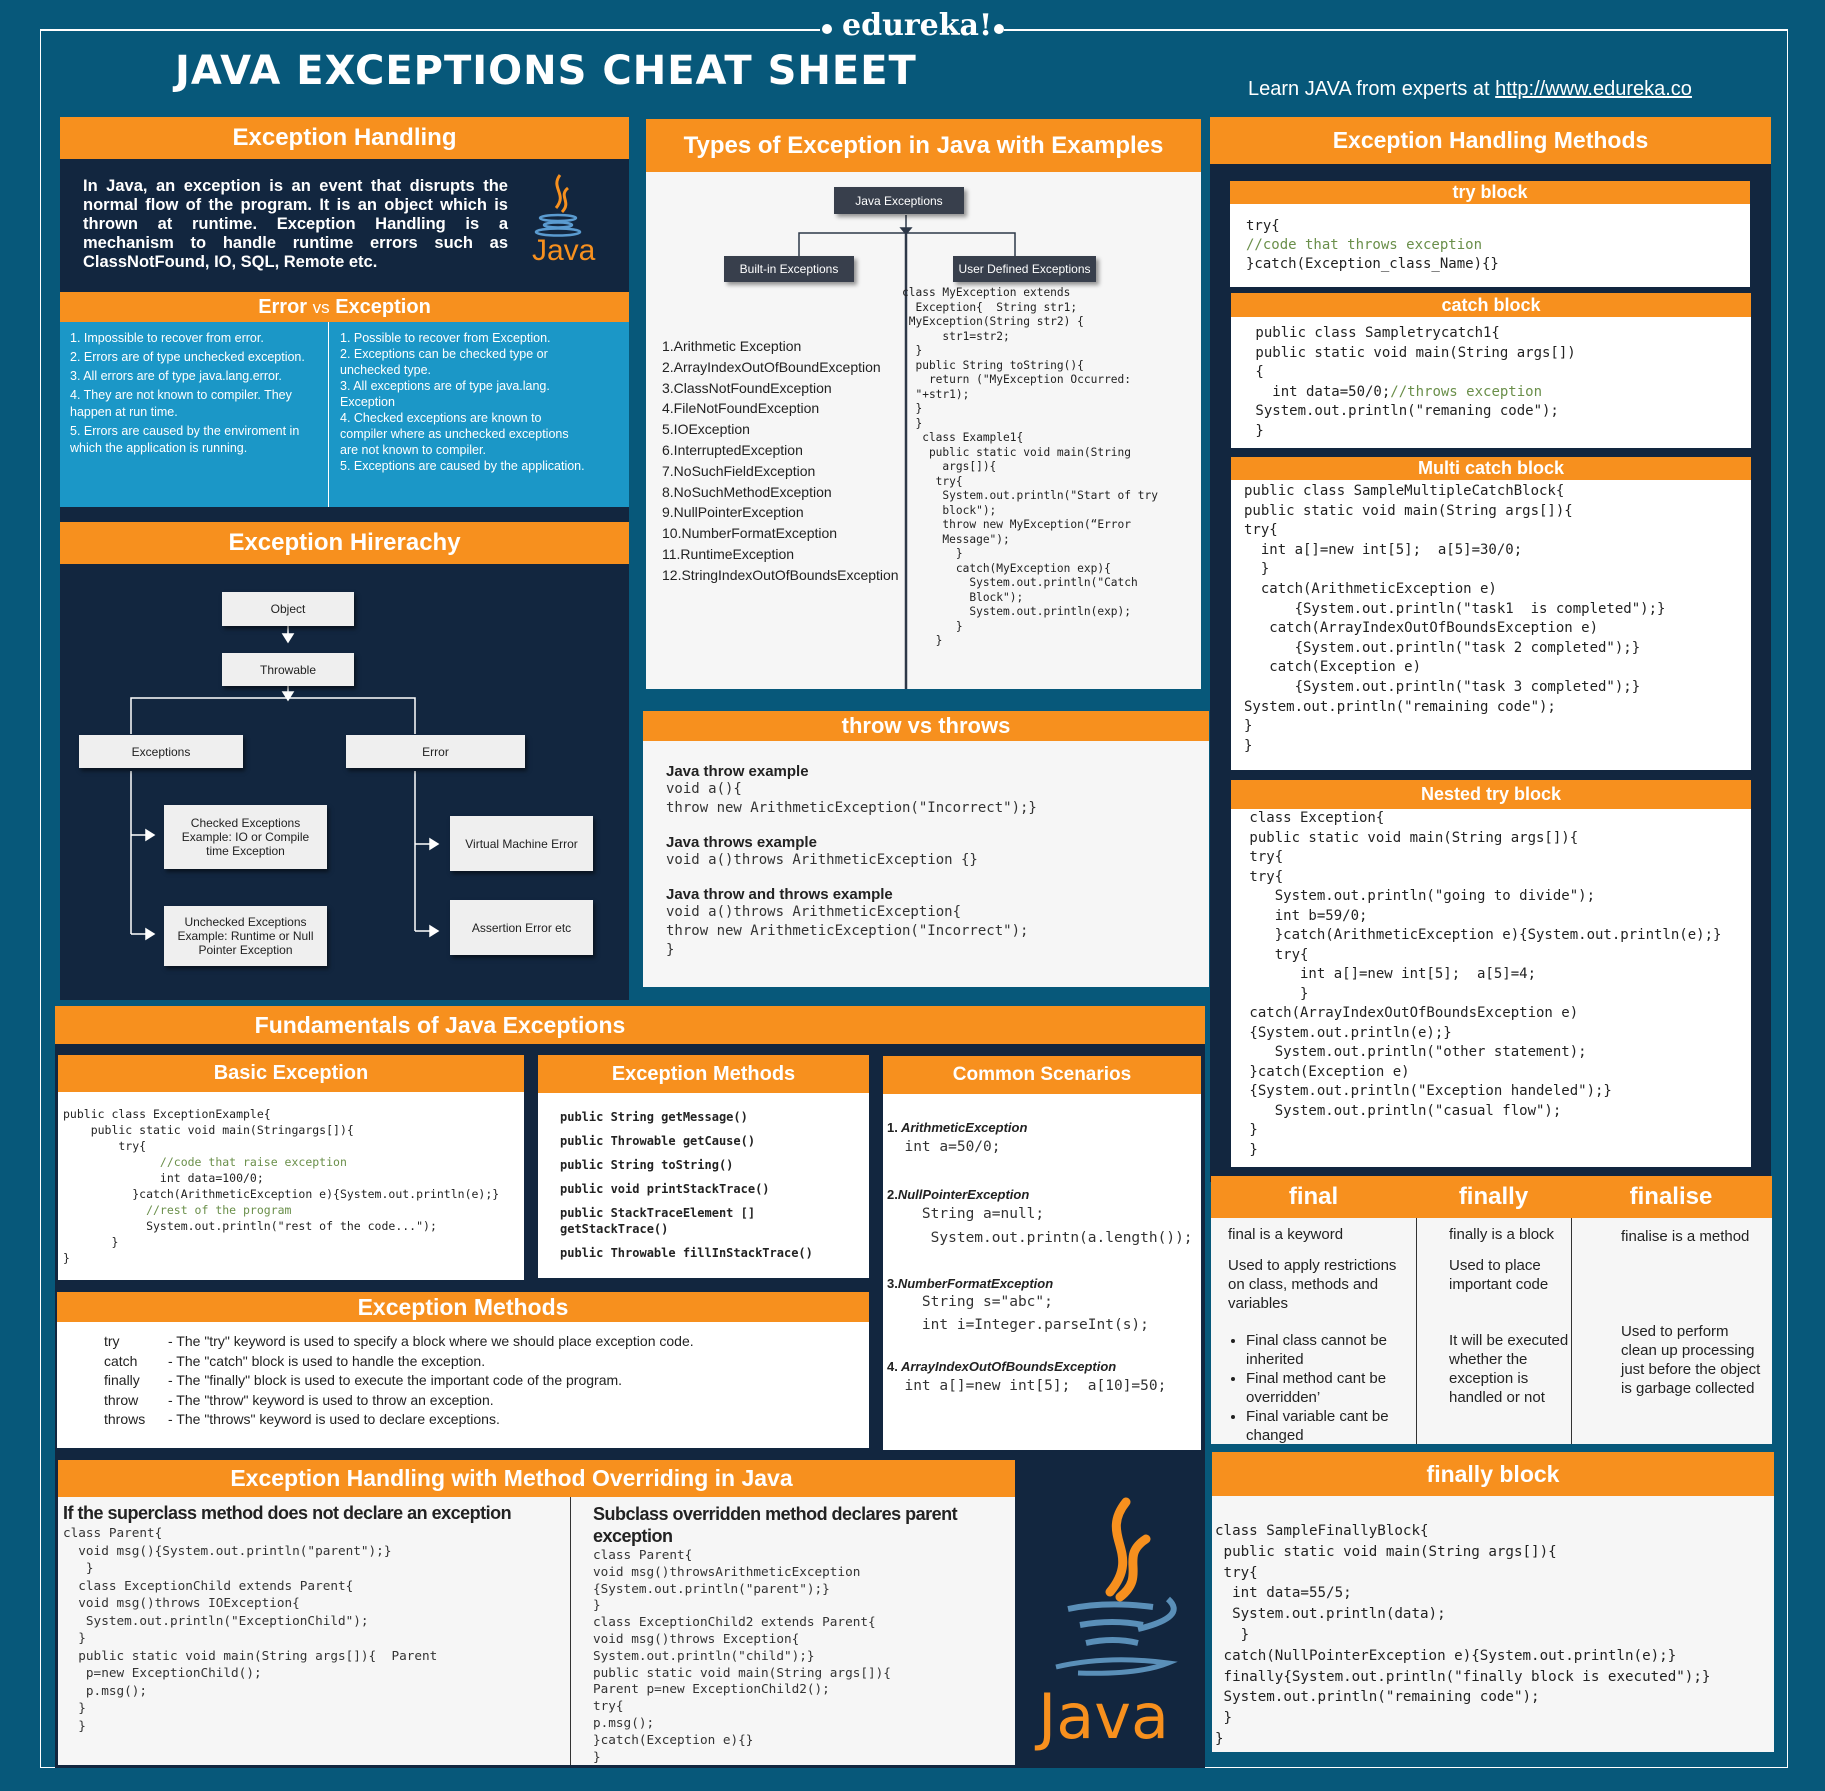 This screenshot has width=1825, height=1791. What do you see at coordinates (1416, 1331) in the screenshot?
I see `final-divider` at bounding box center [1416, 1331].